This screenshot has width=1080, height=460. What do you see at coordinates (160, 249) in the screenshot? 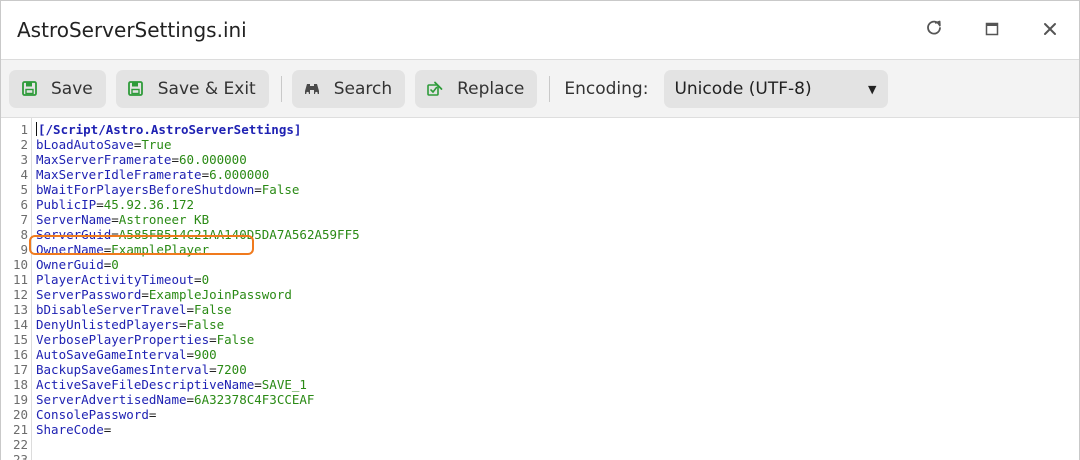
I see `setting-value: ExamplePlayer` at bounding box center [160, 249].